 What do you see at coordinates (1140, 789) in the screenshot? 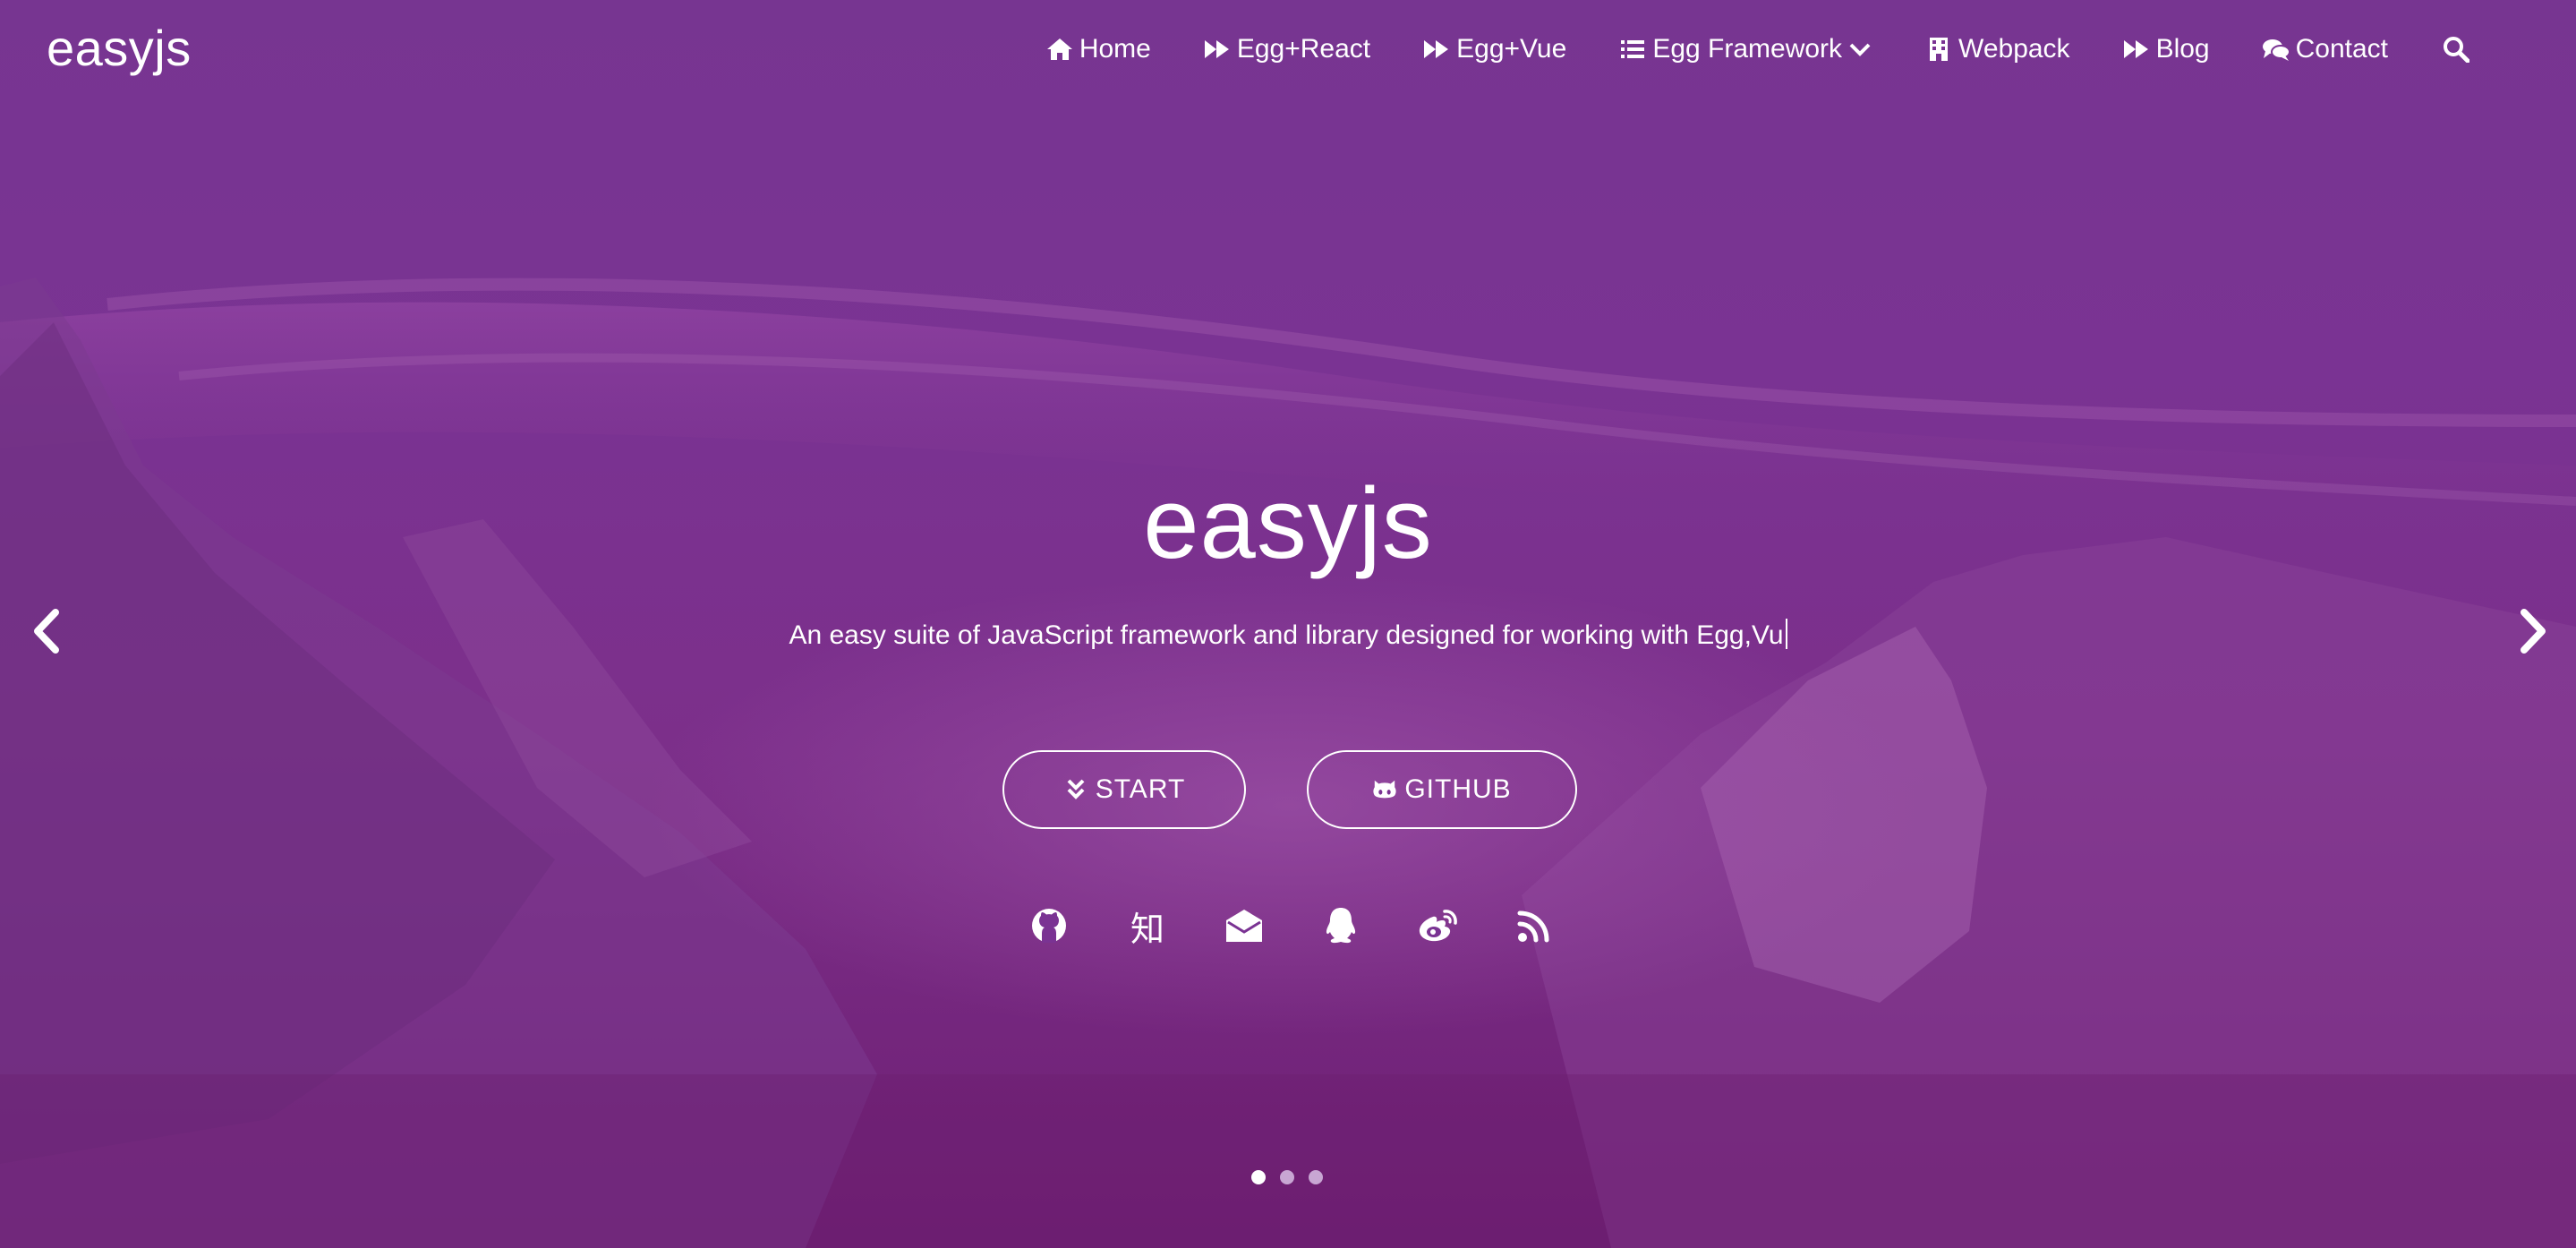
I see `start-button-label: START` at bounding box center [1140, 789].